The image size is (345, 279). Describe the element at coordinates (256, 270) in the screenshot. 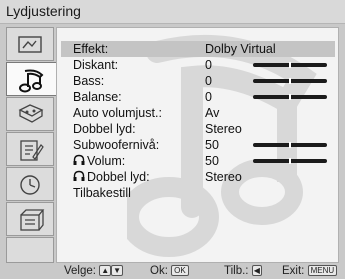

I see `left-arrow-icon: ◀` at that location.